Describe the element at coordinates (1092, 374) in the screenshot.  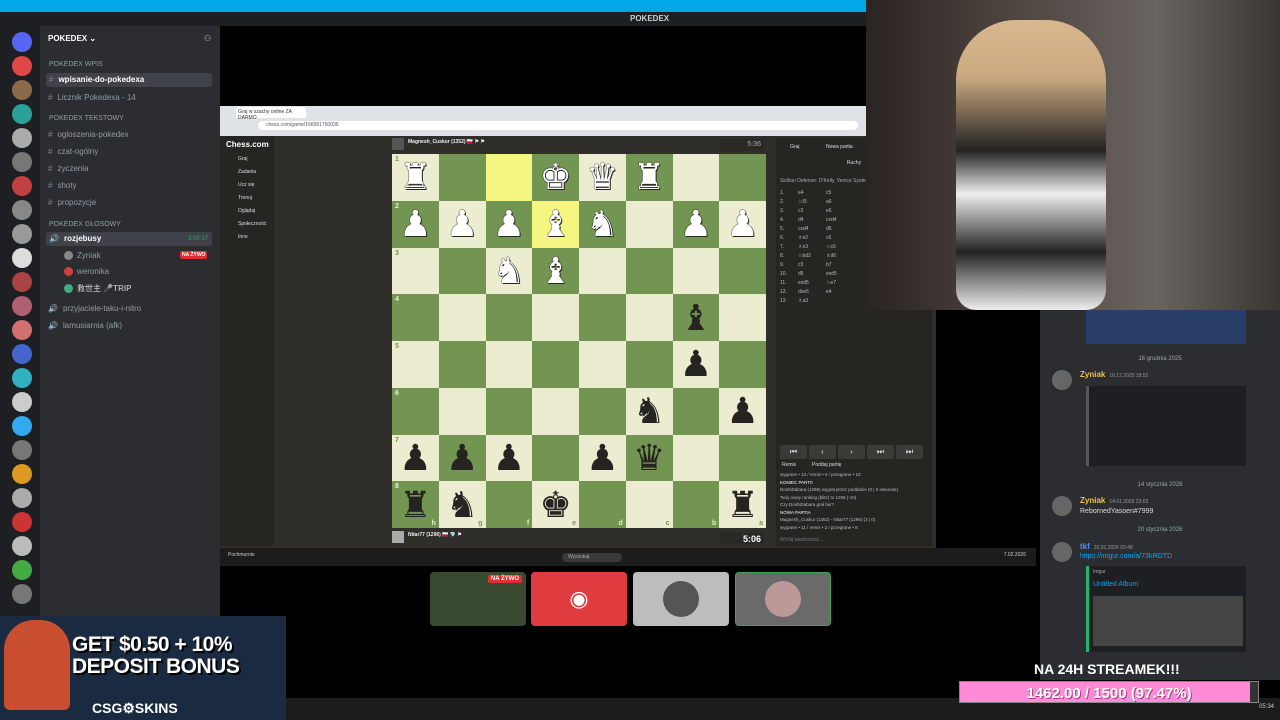
I see `username: Zyniak` at that location.